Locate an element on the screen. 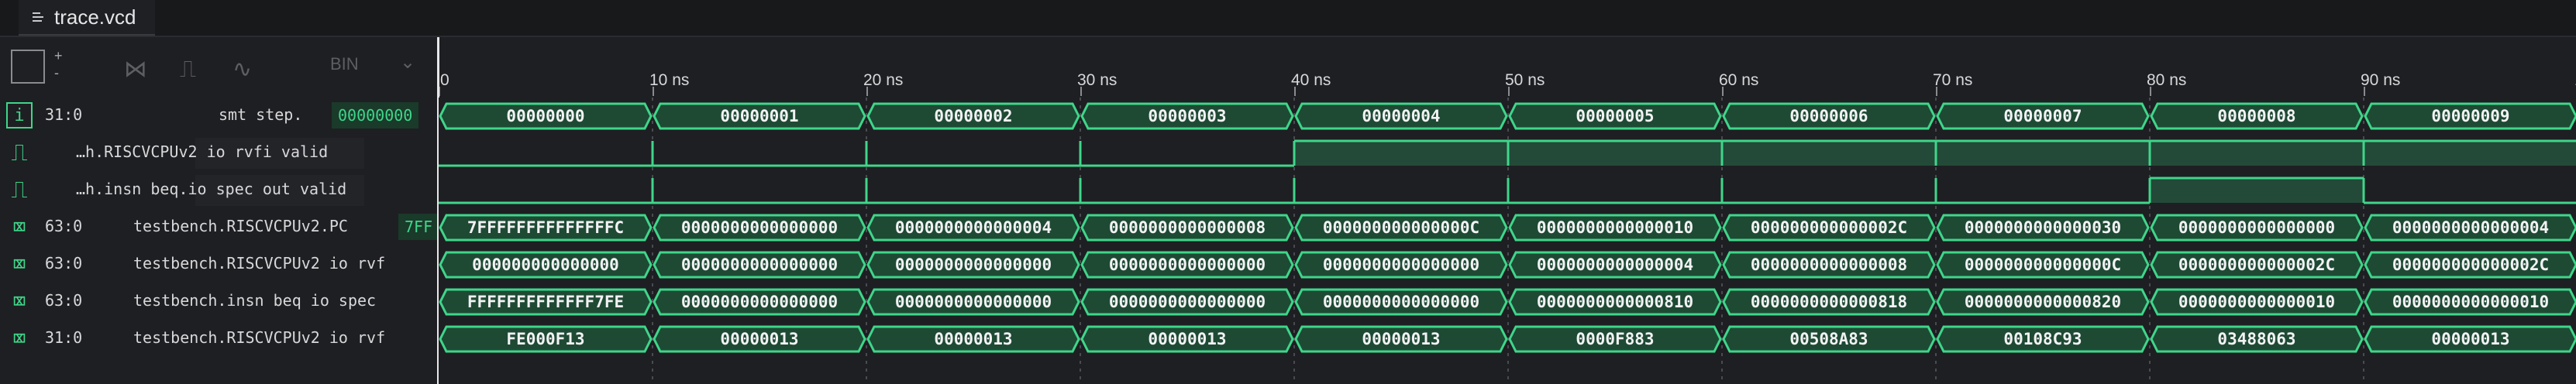  signal-row: ⌧ 63:0 testbench.RISCVCPUv2 io rvf is located at coordinates (219, 264).